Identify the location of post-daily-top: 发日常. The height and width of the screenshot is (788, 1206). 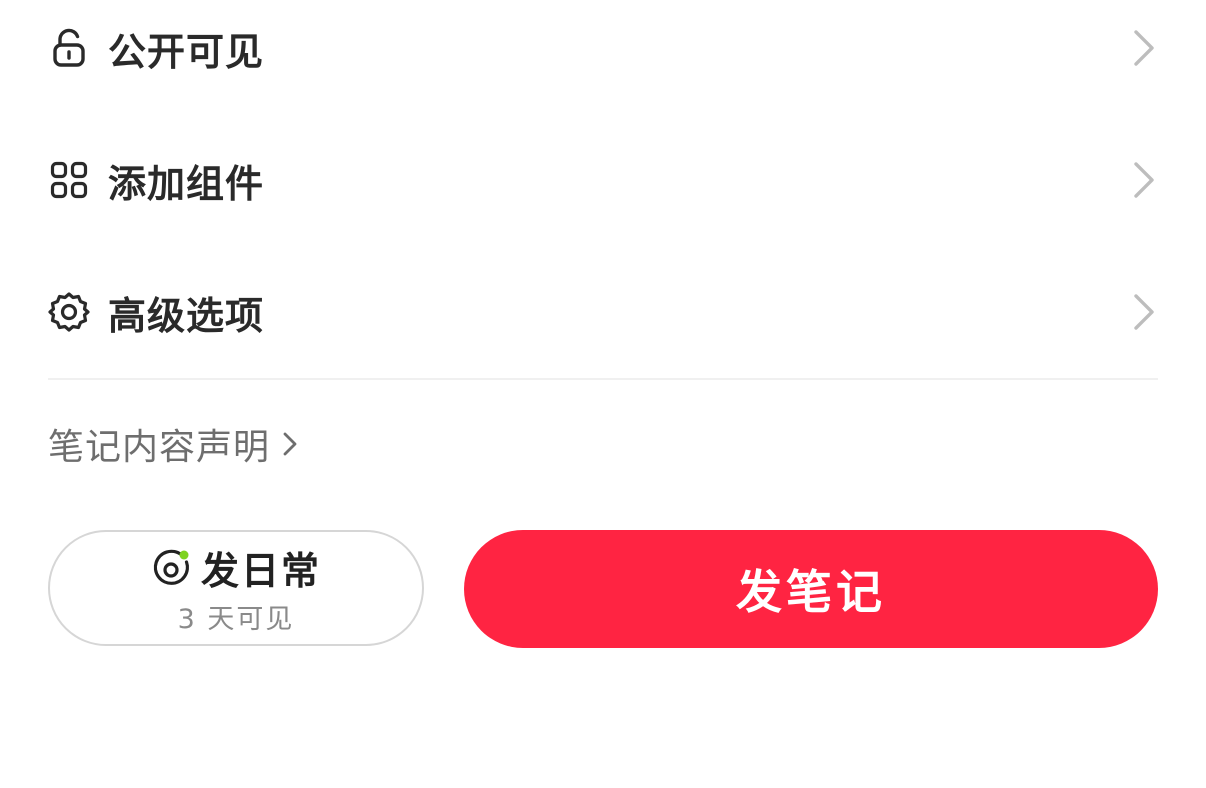
(236, 567).